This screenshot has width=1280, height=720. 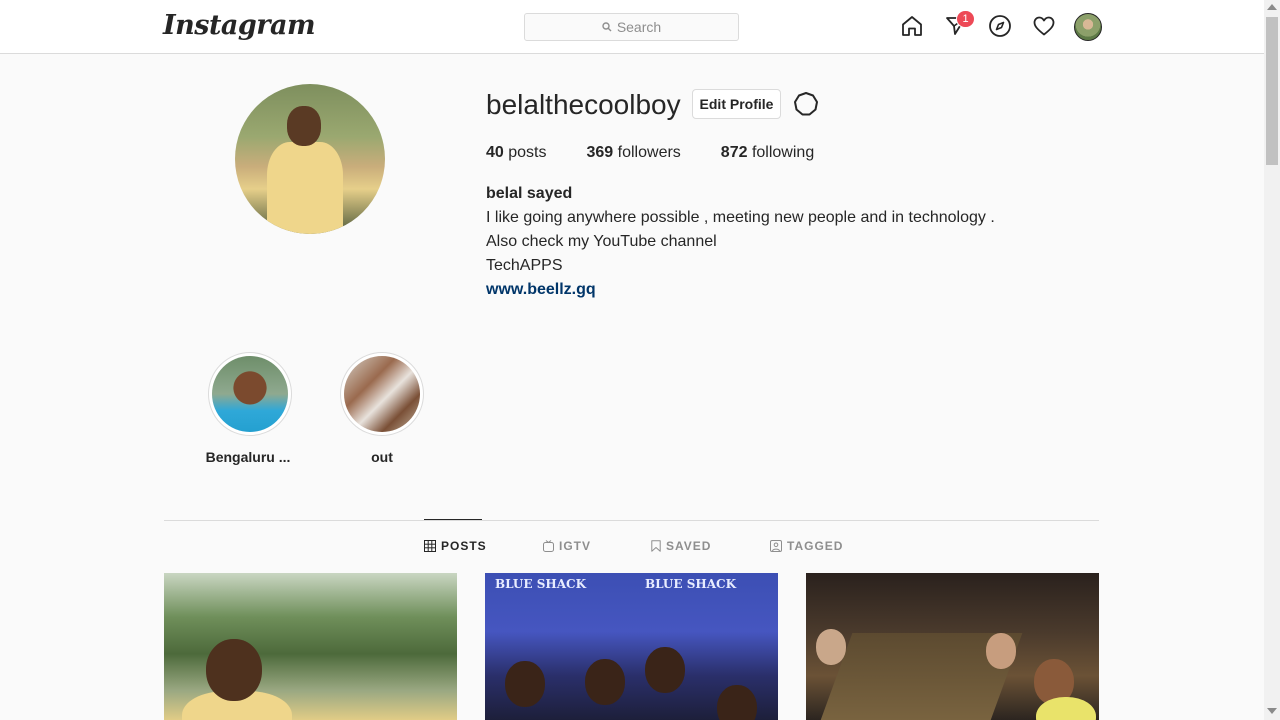 What do you see at coordinates (382, 457) in the screenshot?
I see `highlight-label: out` at bounding box center [382, 457].